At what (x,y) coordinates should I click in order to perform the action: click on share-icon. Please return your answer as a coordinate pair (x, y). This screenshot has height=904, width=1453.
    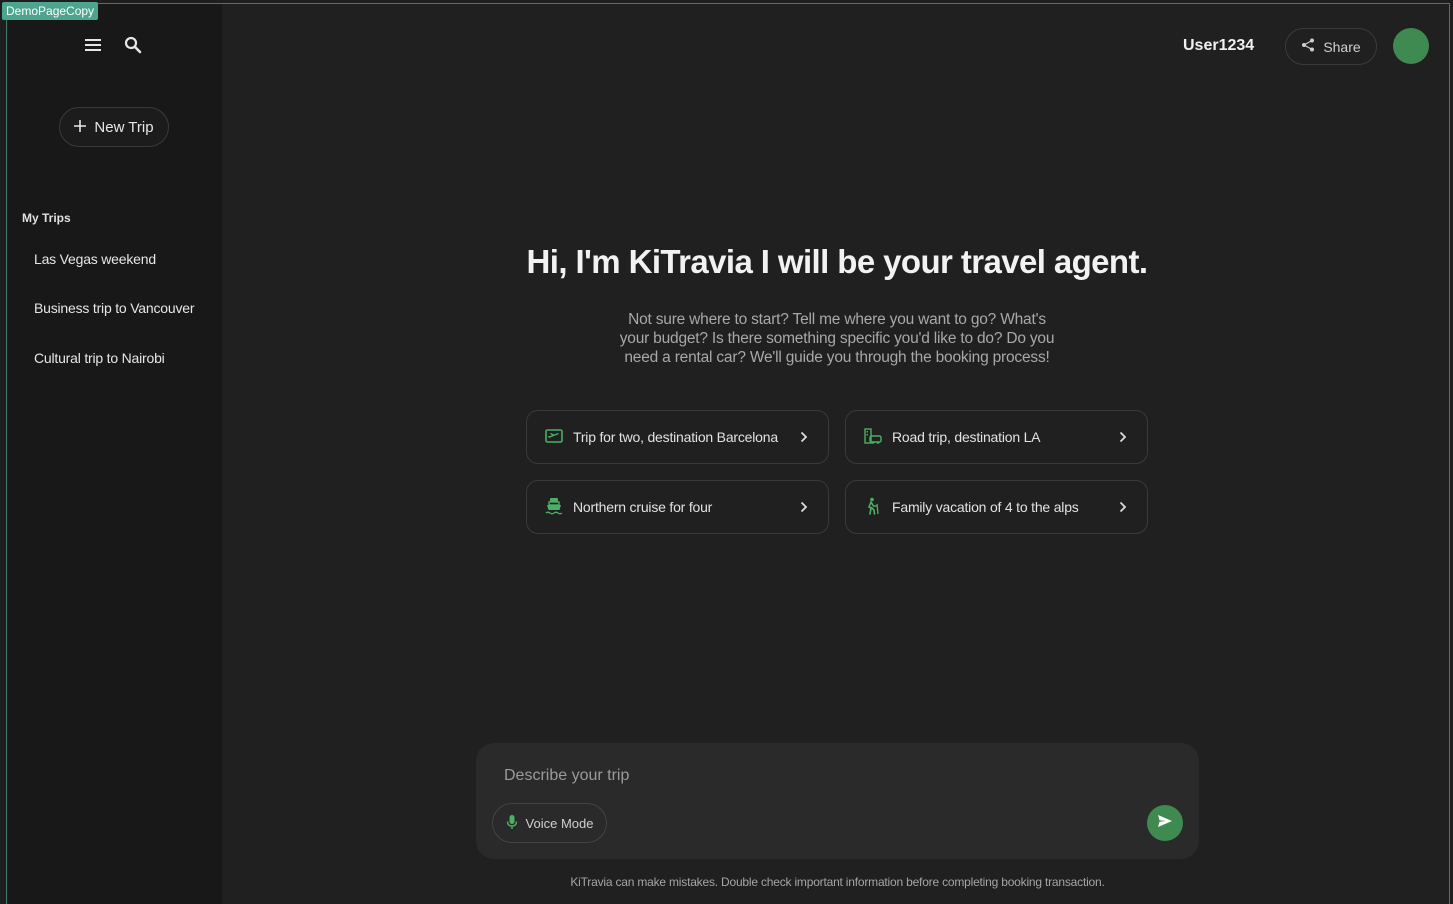
    Looking at the image, I should click on (1308, 46).